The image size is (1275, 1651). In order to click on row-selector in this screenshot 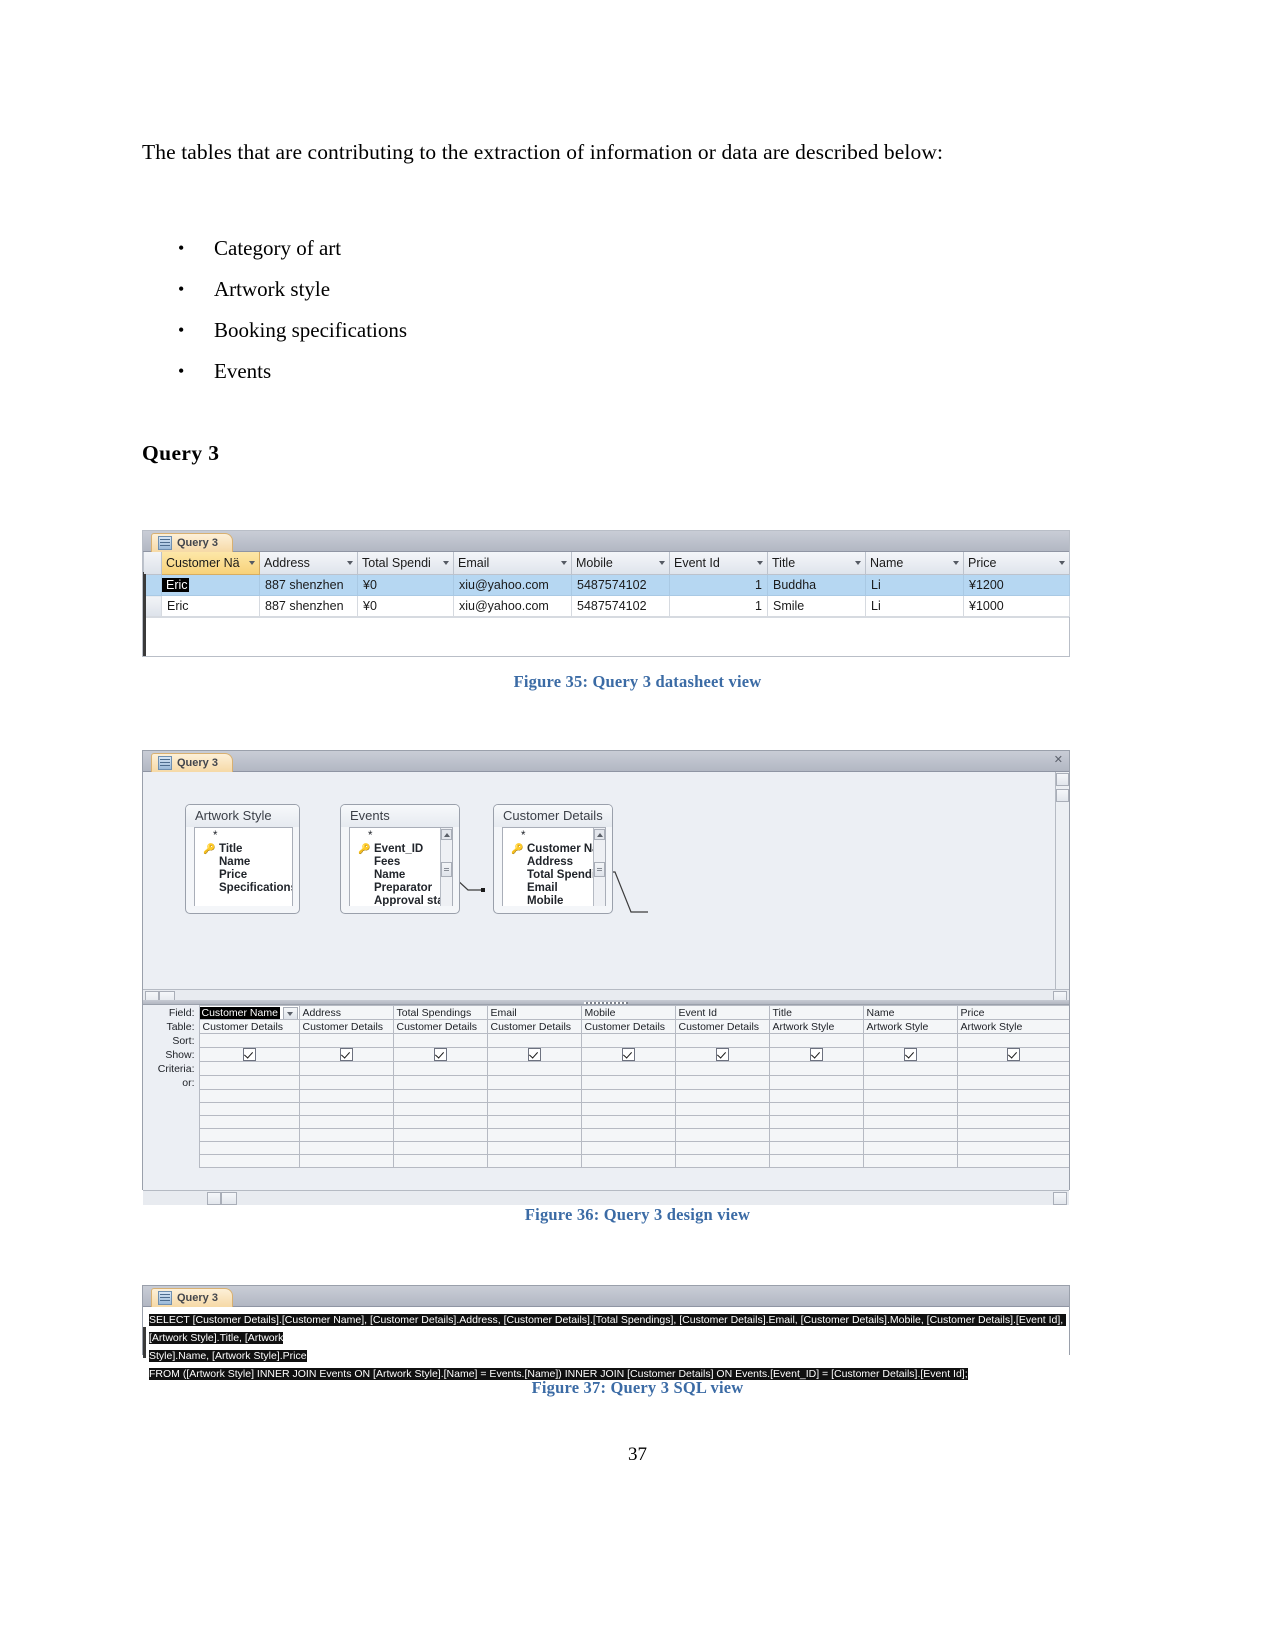, I will do `click(152, 606)`.